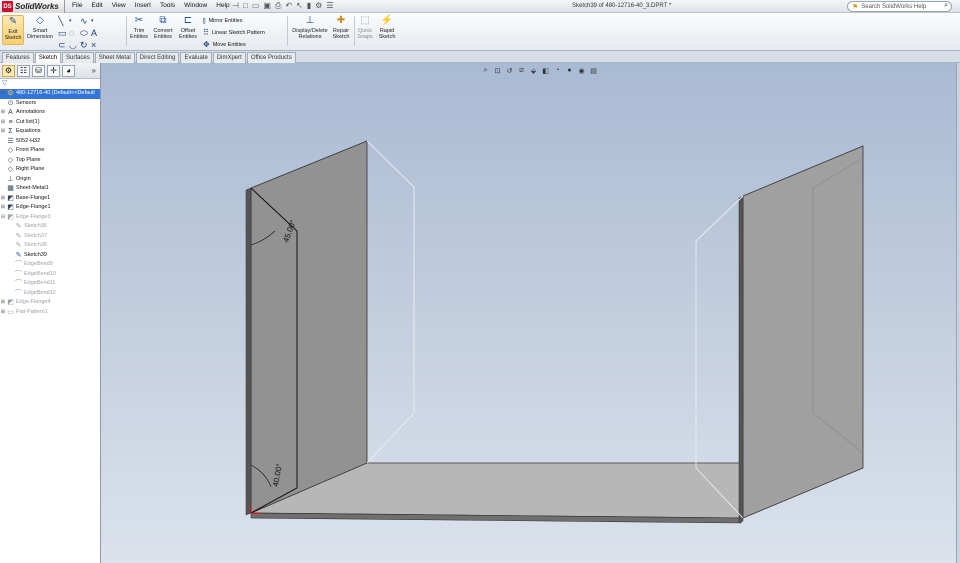  Describe the element at coordinates (318, 6) in the screenshot. I see `options-icon: ⚙` at that location.